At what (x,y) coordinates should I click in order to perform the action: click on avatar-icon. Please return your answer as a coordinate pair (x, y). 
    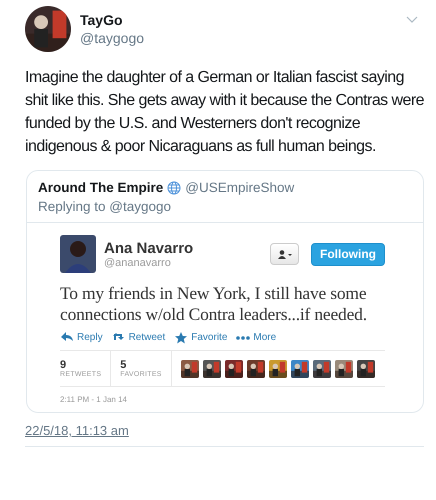
    Looking at the image, I should click on (78, 254).